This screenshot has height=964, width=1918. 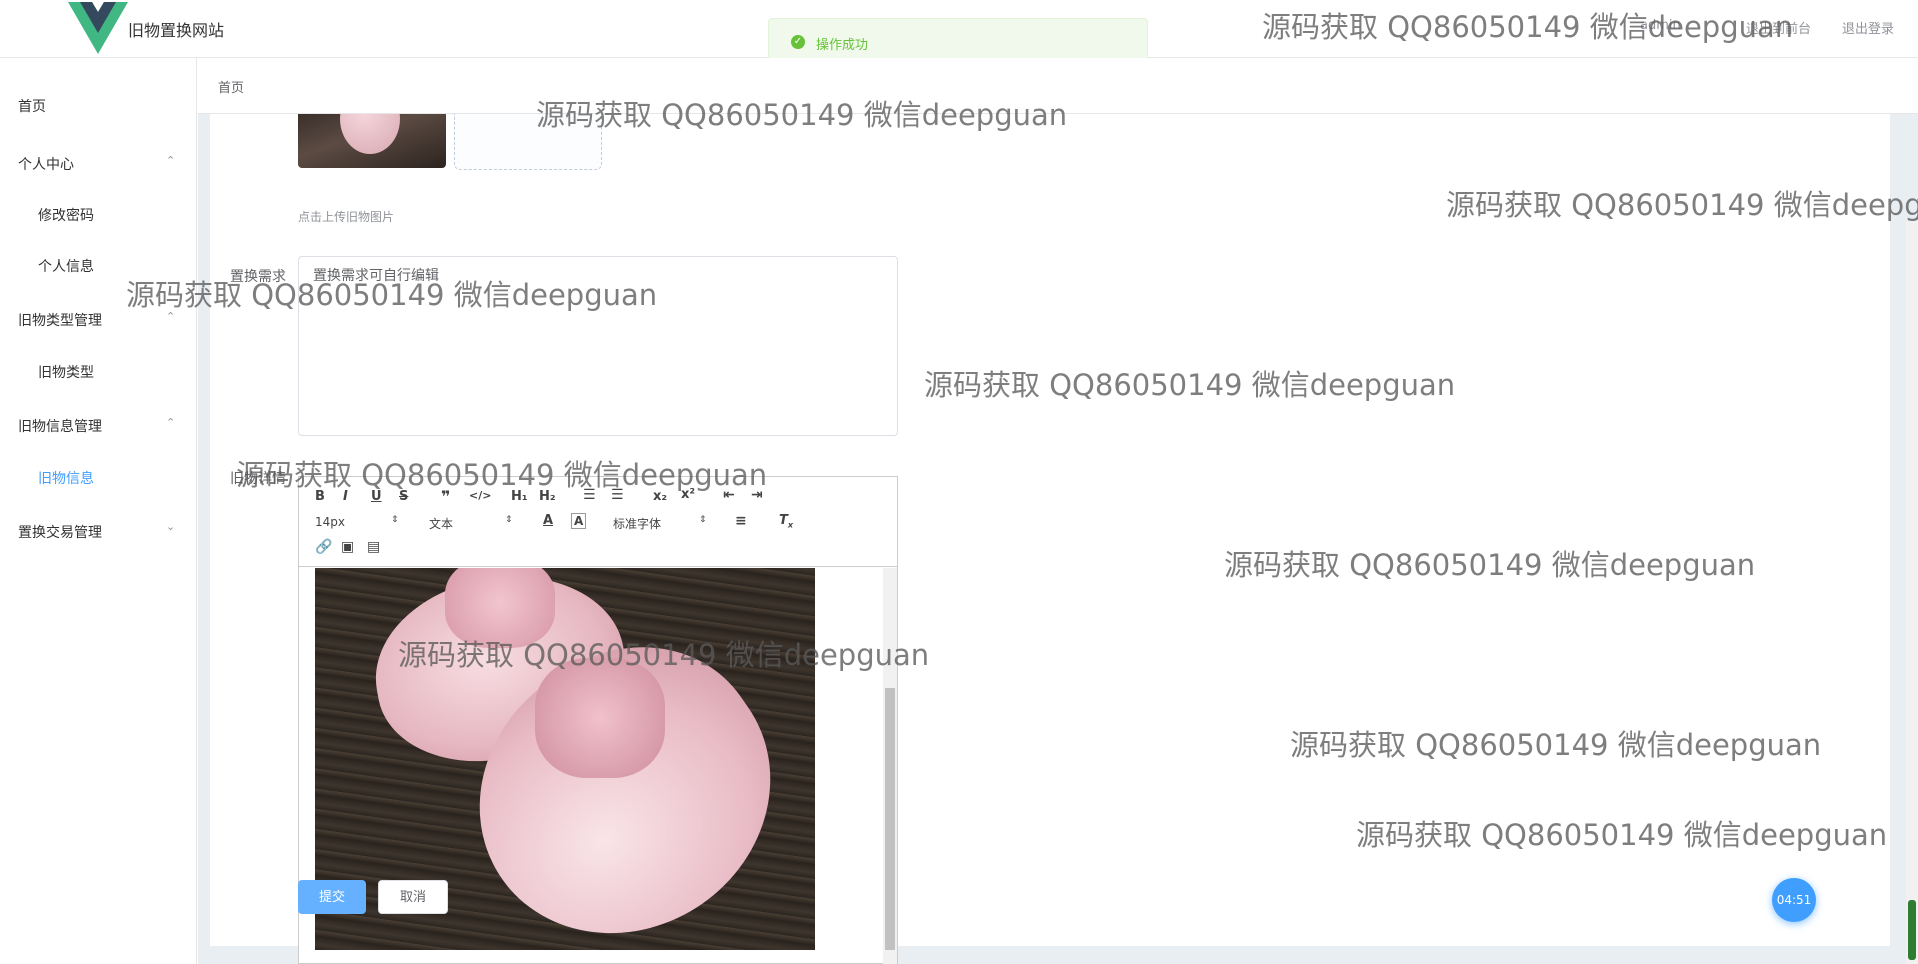 What do you see at coordinates (66, 478) in the screenshot?
I see `sidebar-item-item-info: 旧物信息` at bounding box center [66, 478].